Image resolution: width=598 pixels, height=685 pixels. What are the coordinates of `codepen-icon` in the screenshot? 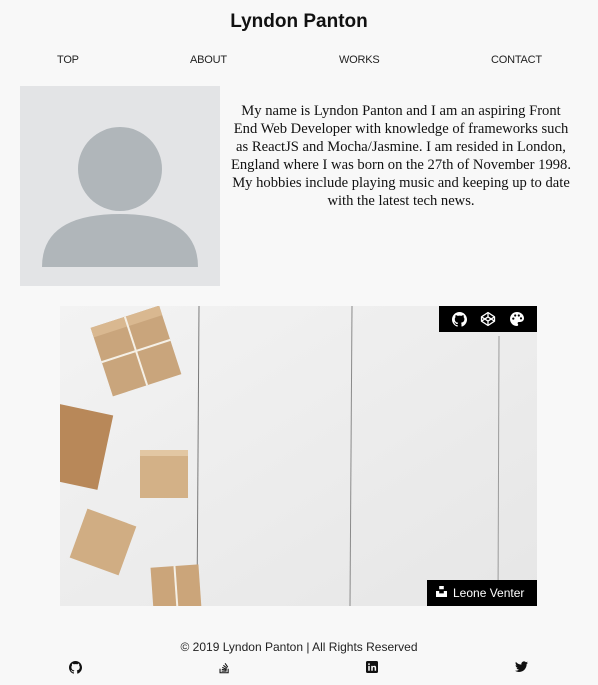 It's located at (488, 319).